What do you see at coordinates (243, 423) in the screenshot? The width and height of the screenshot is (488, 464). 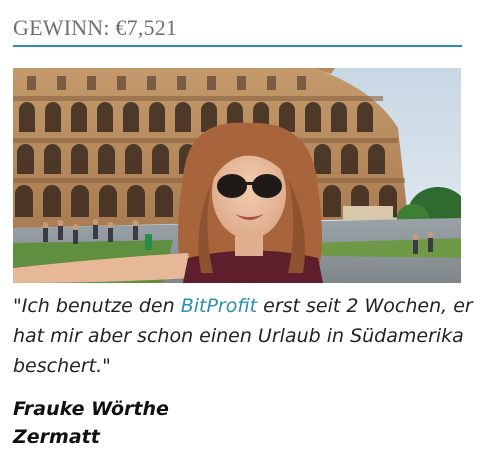 I see `author-block: Frauke Wörthe Zermatt` at bounding box center [243, 423].